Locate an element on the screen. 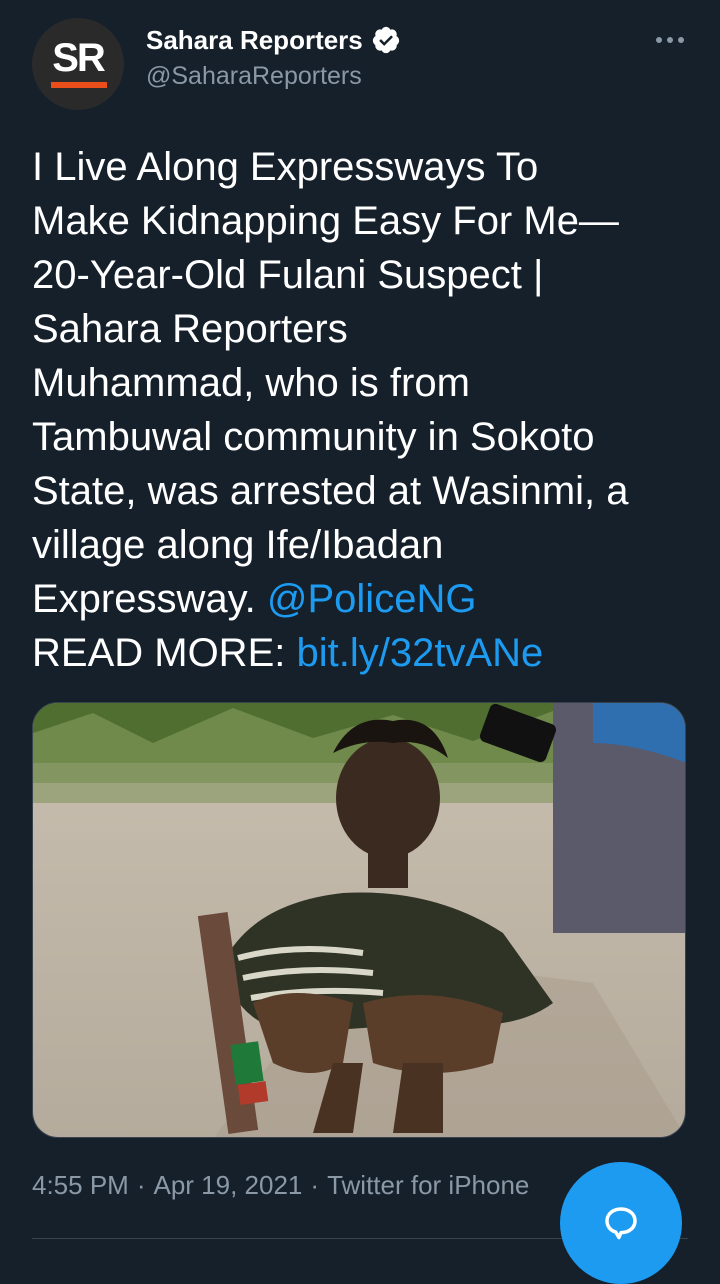  tweet-line-text: Expressway. is located at coordinates (149, 599).